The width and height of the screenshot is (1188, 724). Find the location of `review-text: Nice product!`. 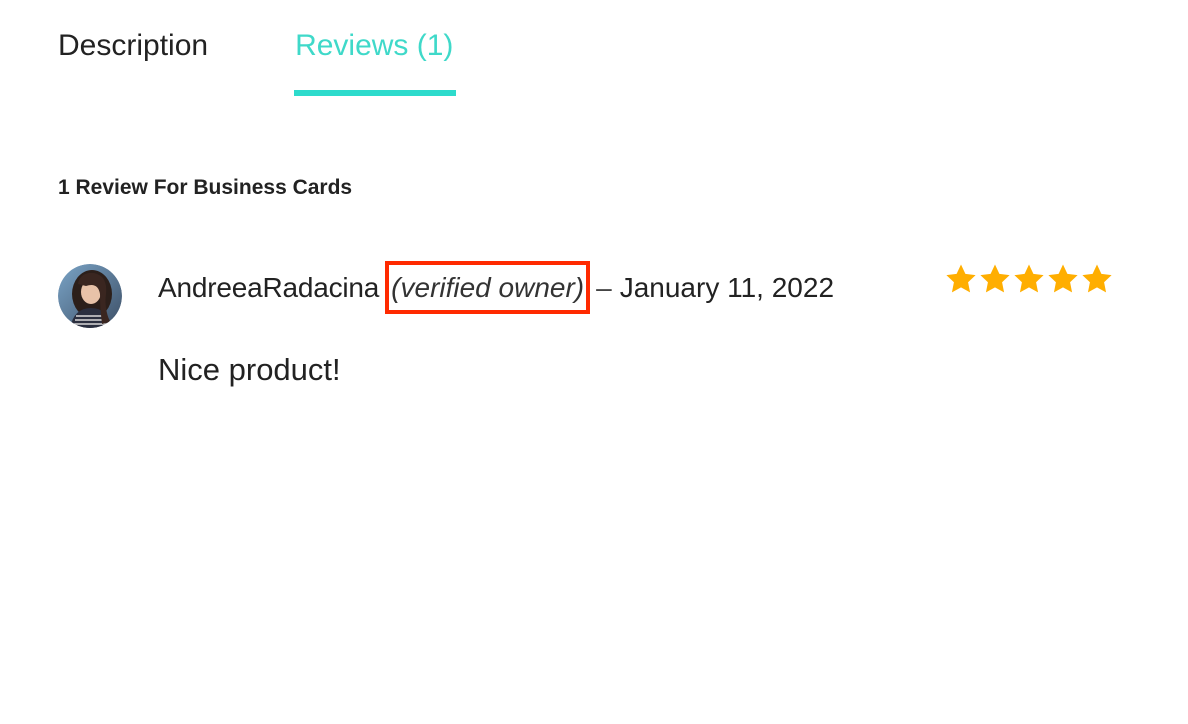

review-text: Nice product! is located at coordinates (249, 369).